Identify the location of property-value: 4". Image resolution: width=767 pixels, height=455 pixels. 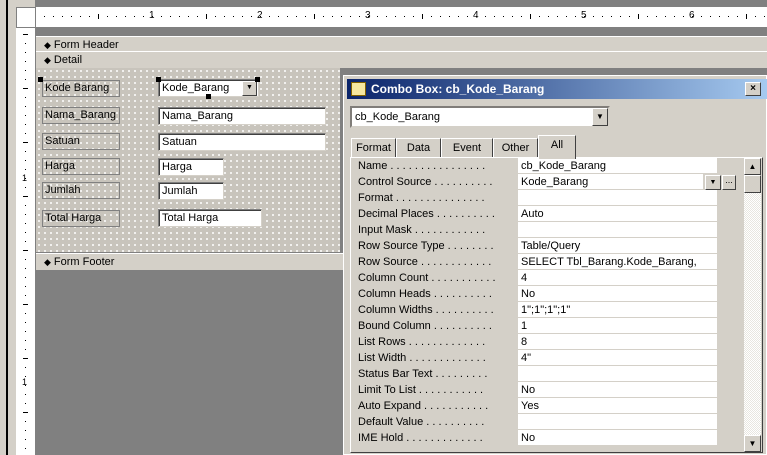
(617, 358).